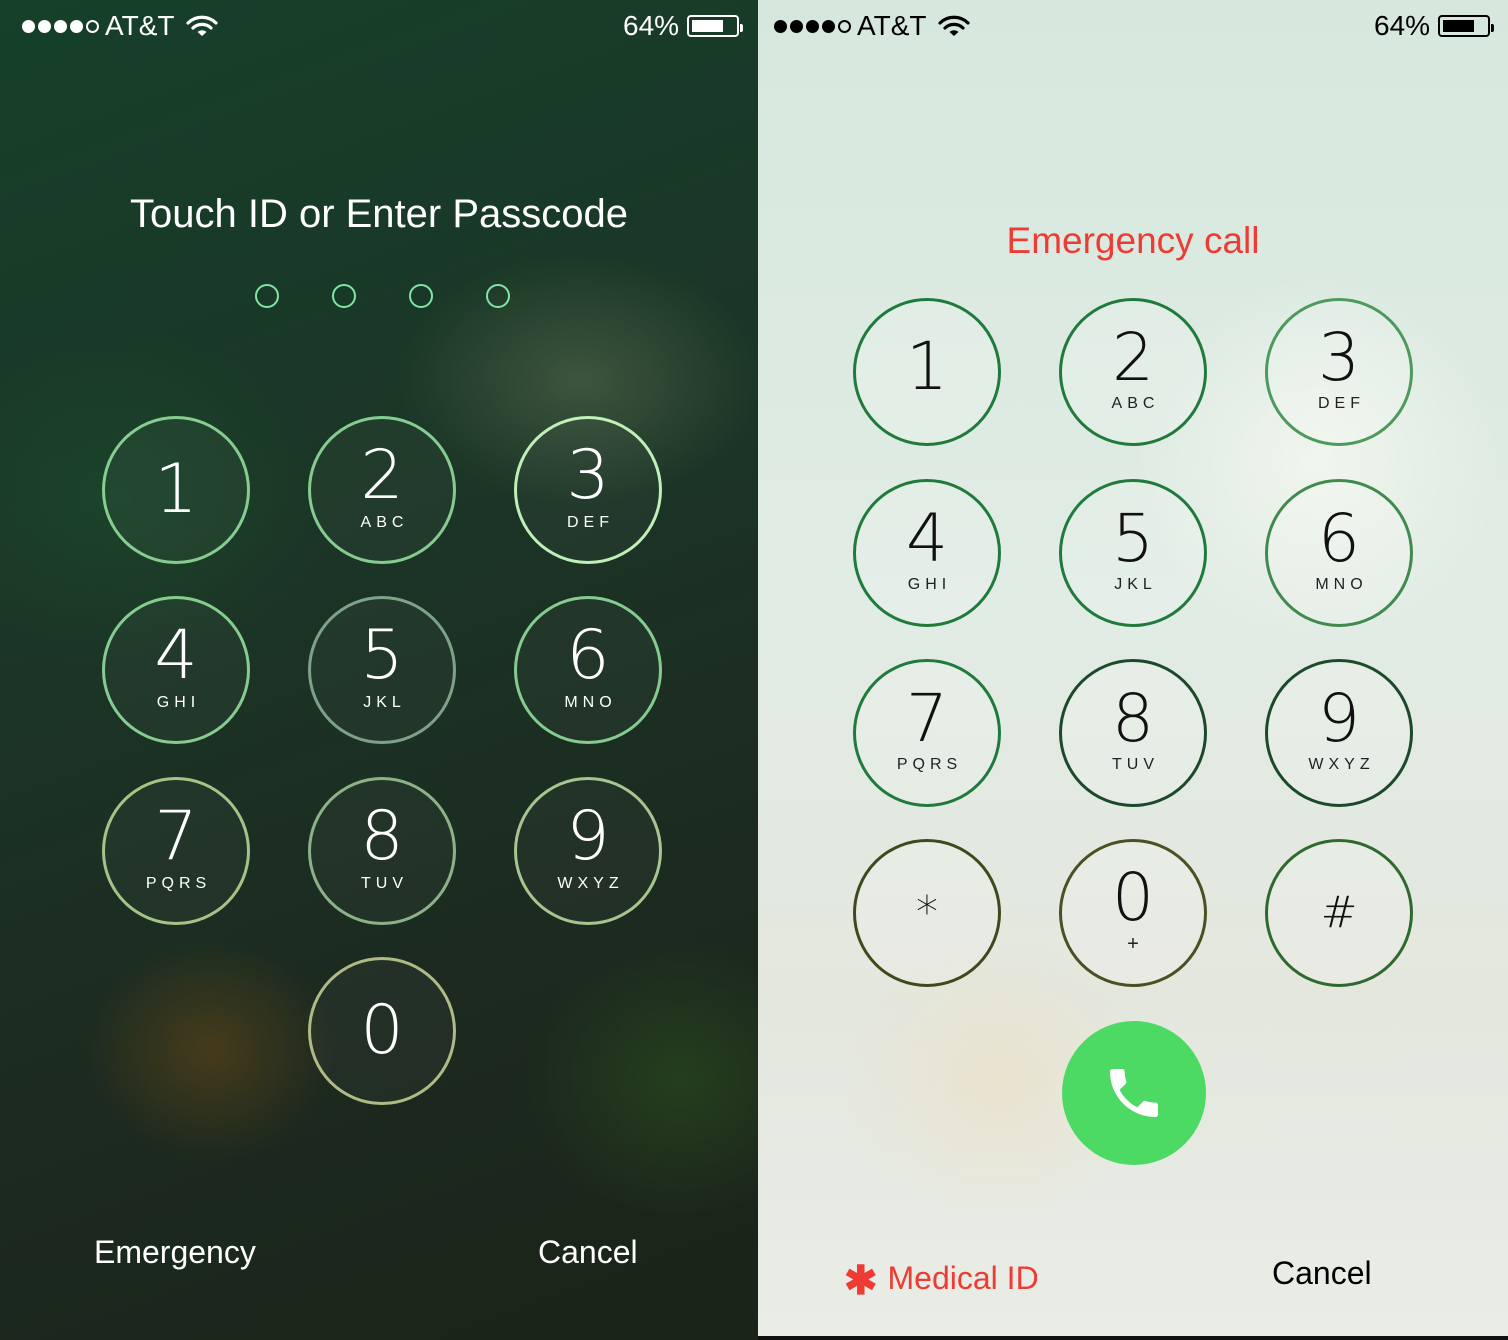 The width and height of the screenshot is (1508, 1340). I want to click on medical-id-label: Medical ID, so click(963, 1277).